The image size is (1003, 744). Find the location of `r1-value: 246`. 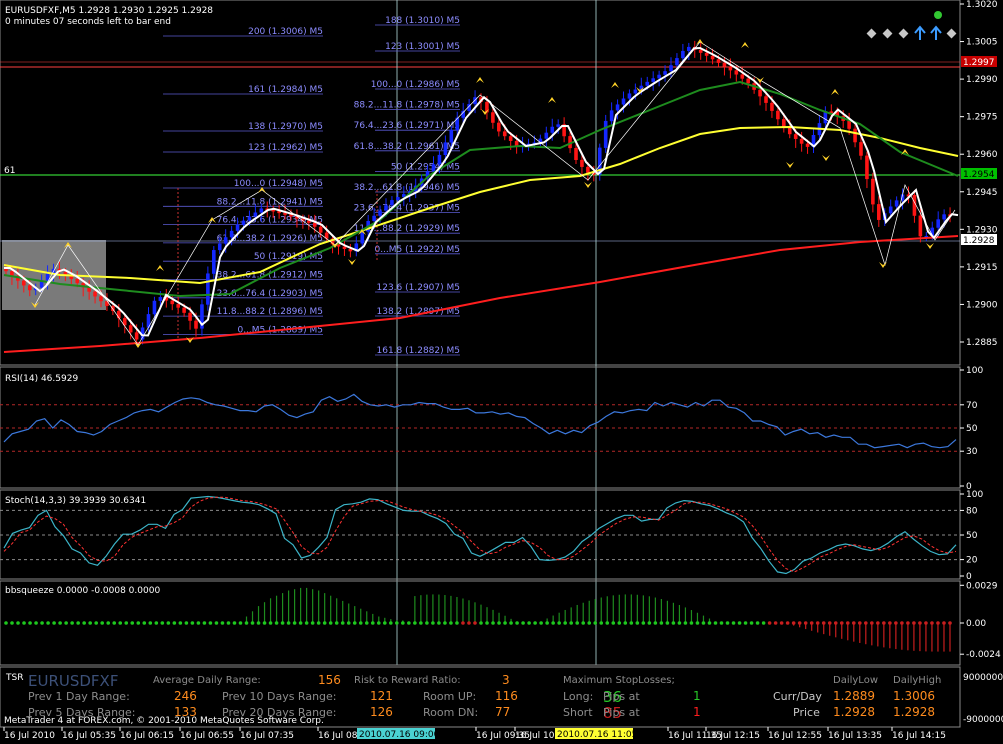

r1-value: 246 is located at coordinates (185, 696).